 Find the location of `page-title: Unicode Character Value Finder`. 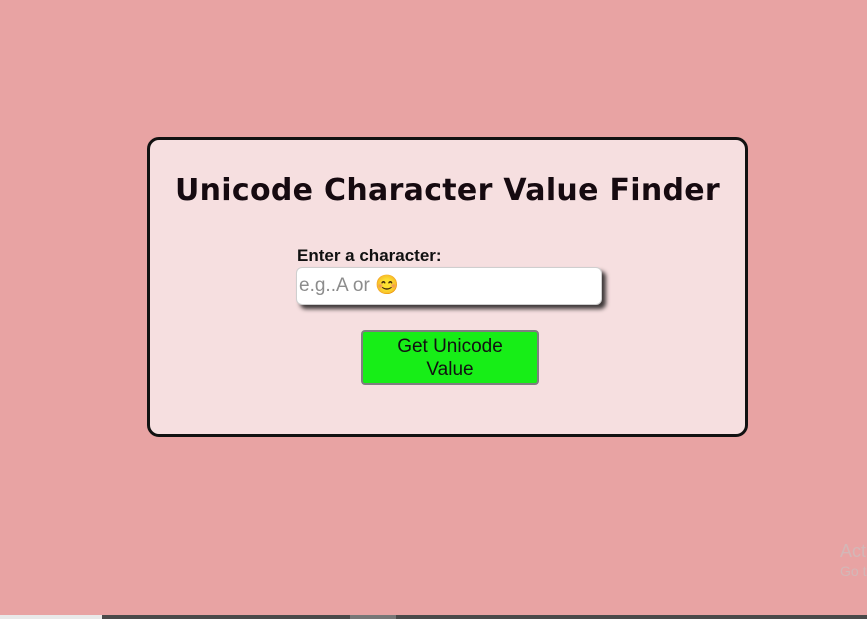

page-title: Unicode Character Value Finder is located at coordinates (447, 190).